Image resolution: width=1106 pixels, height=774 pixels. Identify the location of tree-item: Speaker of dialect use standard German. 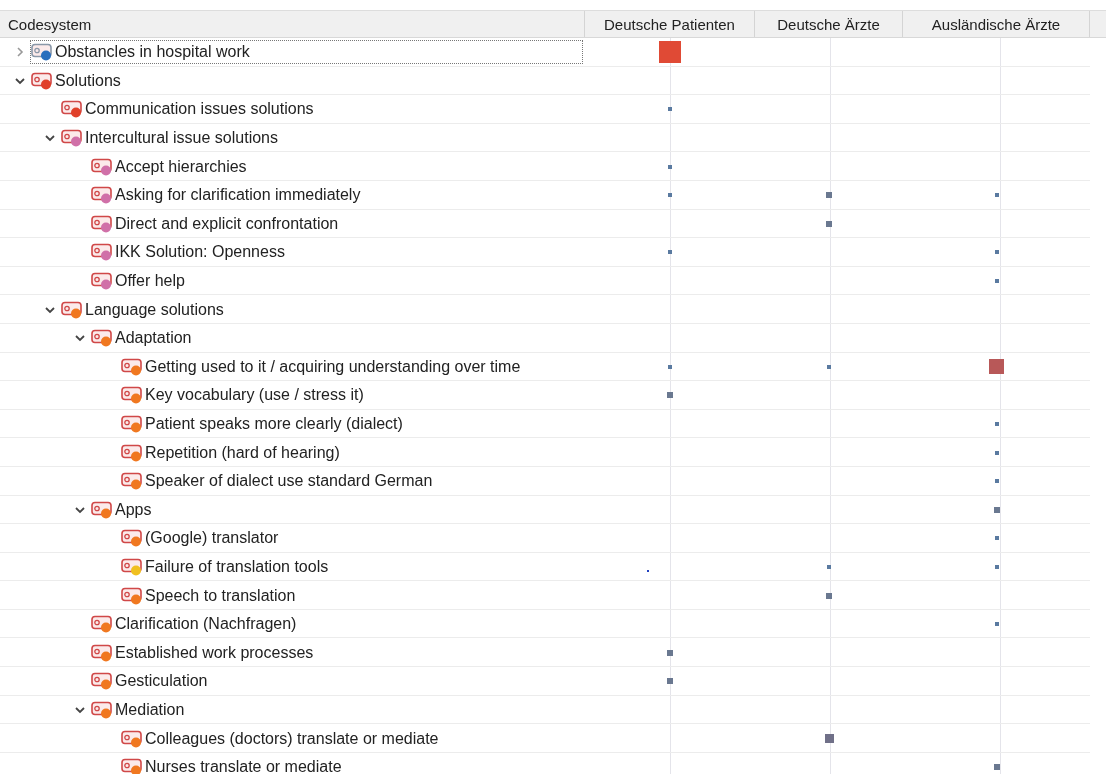
(351, 481).